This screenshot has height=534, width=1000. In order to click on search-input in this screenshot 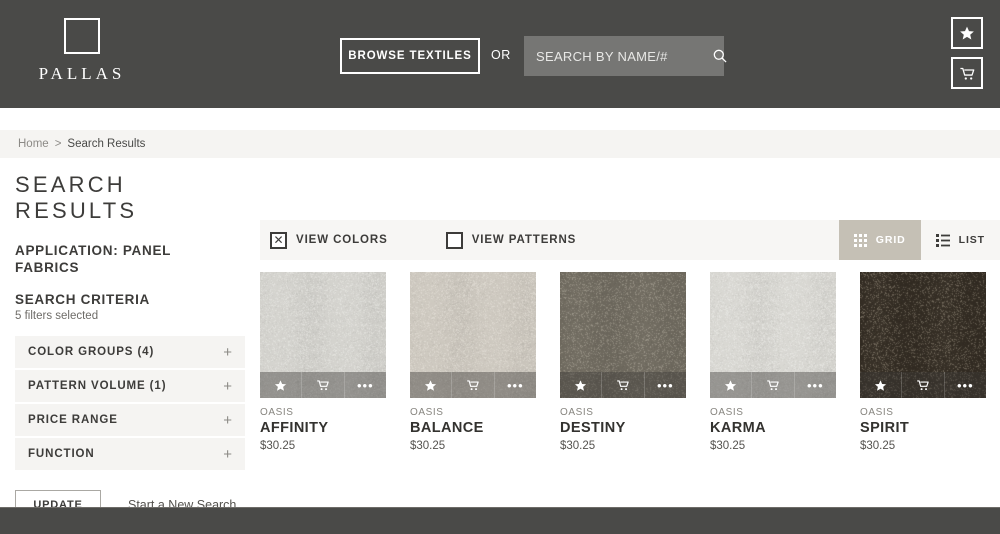, I will do `click(624, 56)`.